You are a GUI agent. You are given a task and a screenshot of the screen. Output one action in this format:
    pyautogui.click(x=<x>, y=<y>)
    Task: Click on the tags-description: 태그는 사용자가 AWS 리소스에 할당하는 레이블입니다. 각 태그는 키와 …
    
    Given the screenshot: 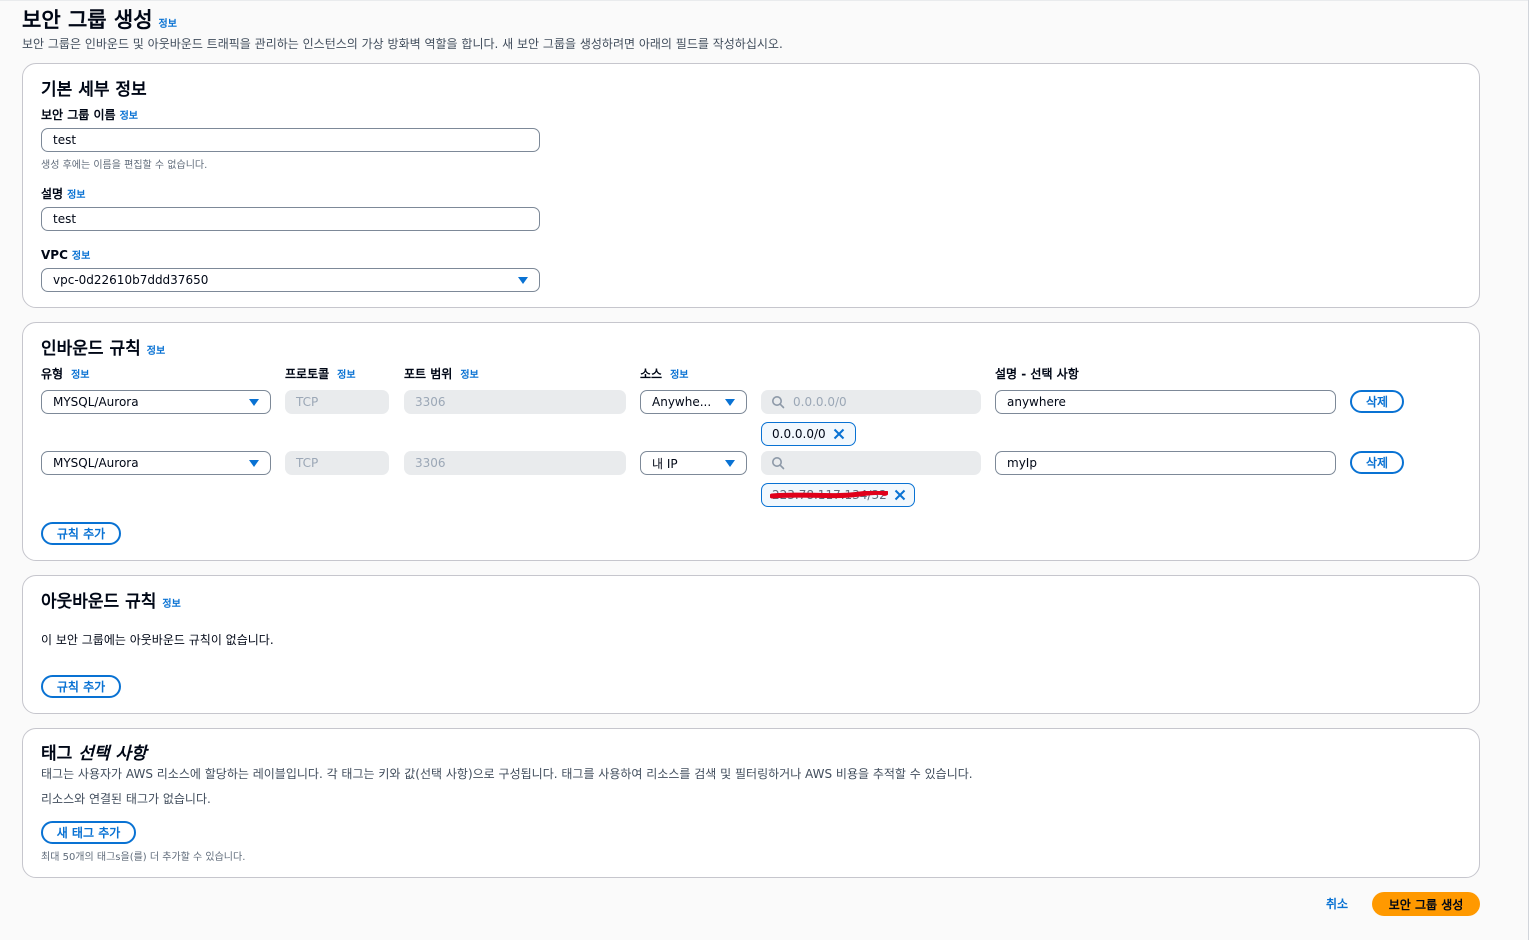 What is the action you would take?
    pyautogui.click(x=507, y=774)
    